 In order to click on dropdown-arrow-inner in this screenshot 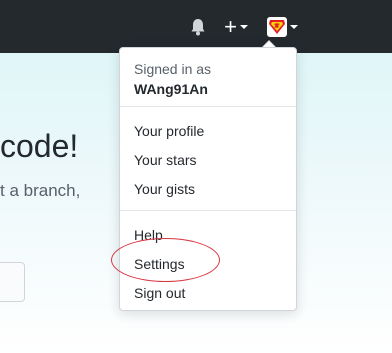, I will do `click(269, 44)`.